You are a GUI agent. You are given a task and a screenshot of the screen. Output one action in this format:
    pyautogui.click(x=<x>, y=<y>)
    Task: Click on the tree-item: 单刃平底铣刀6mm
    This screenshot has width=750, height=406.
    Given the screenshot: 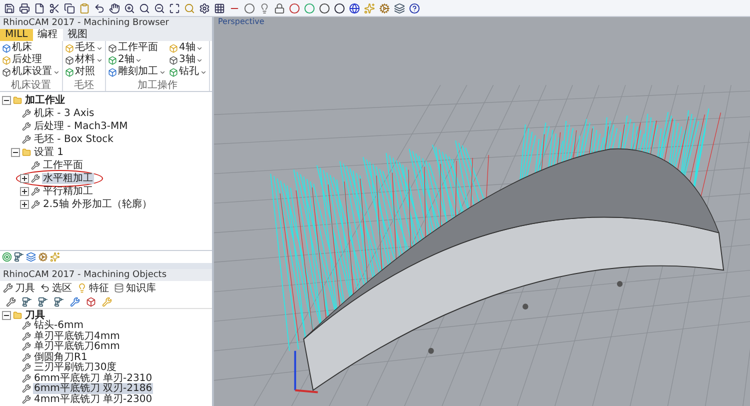 What is the action you would take?
    pyautogui.click(x=77, y=346)
    